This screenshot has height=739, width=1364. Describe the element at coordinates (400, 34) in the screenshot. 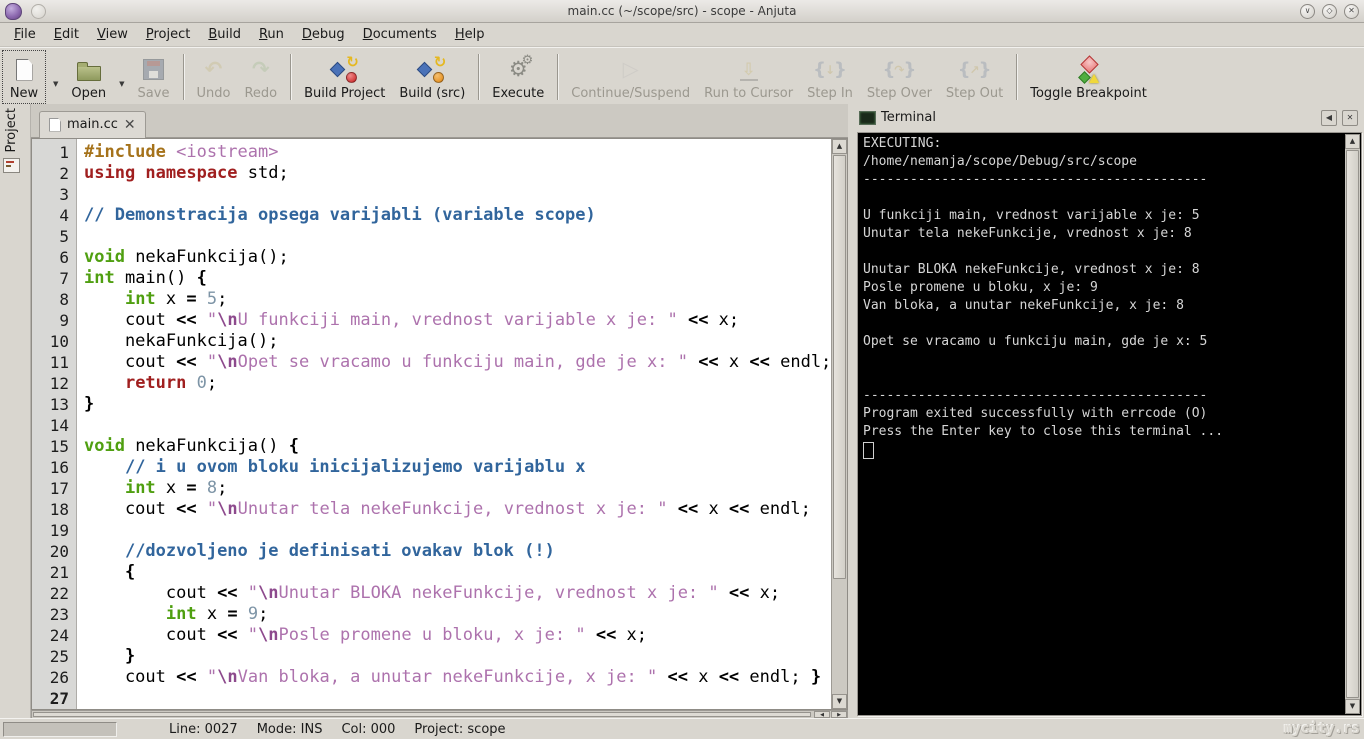

I see `menu-item-documents: Documents` at that location.